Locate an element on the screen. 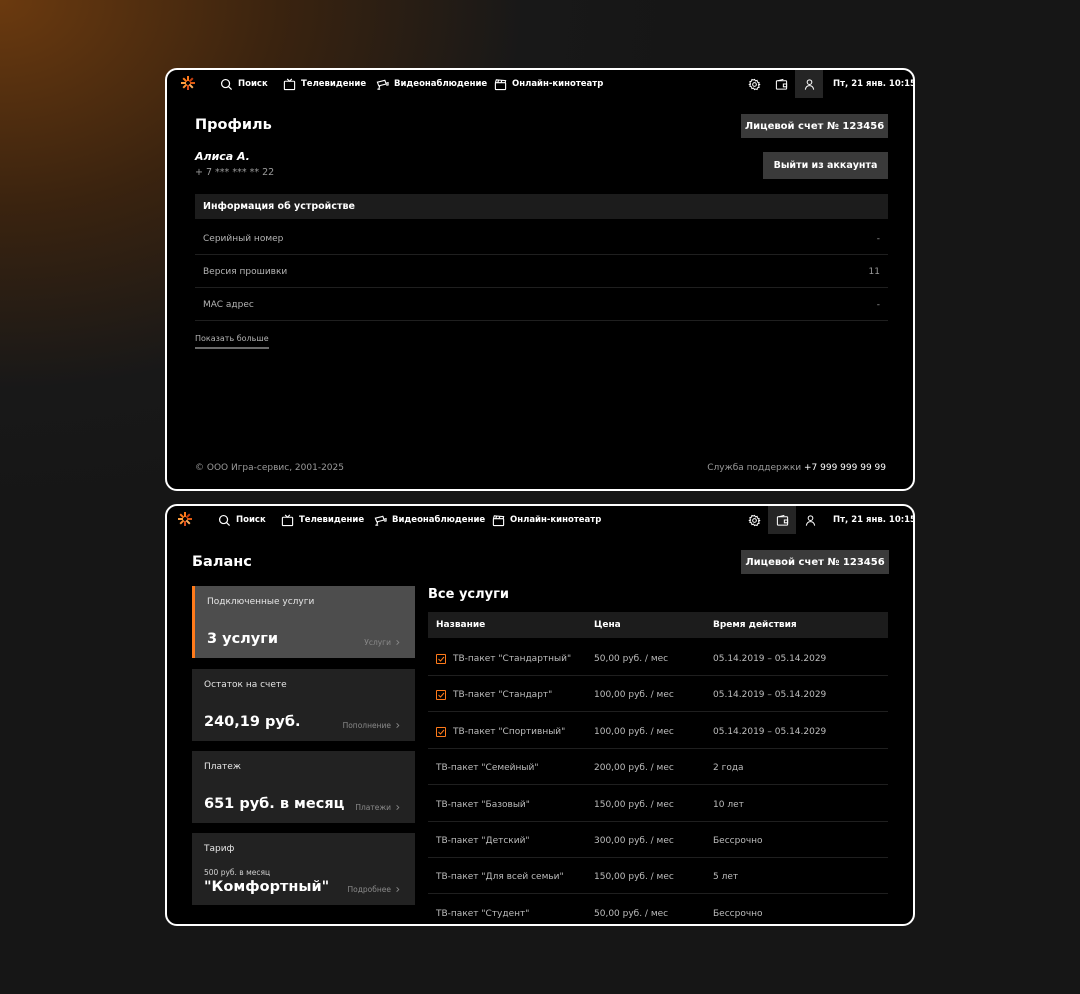 This screenshot has height=994, width=1080. card-services: Подключенные услуги 3 услуги Услуги is located at coordinates (303, 622).